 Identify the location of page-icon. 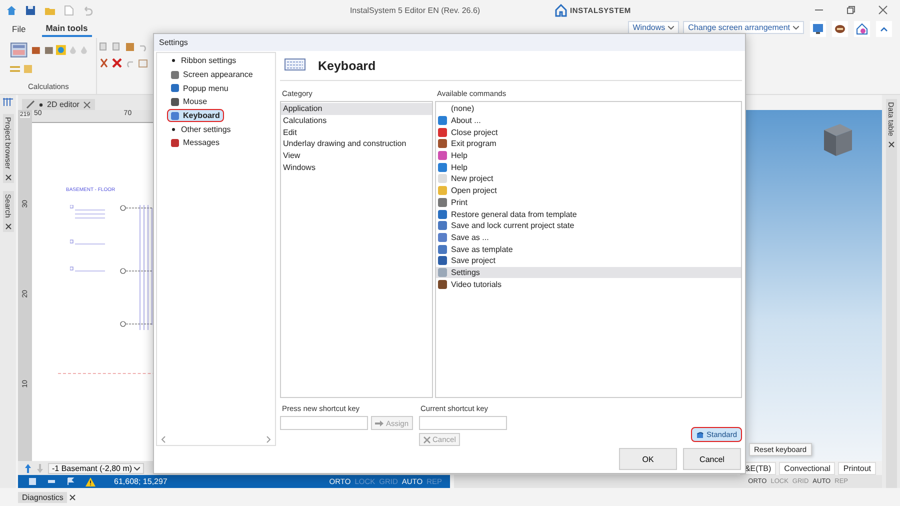
(32, 481).